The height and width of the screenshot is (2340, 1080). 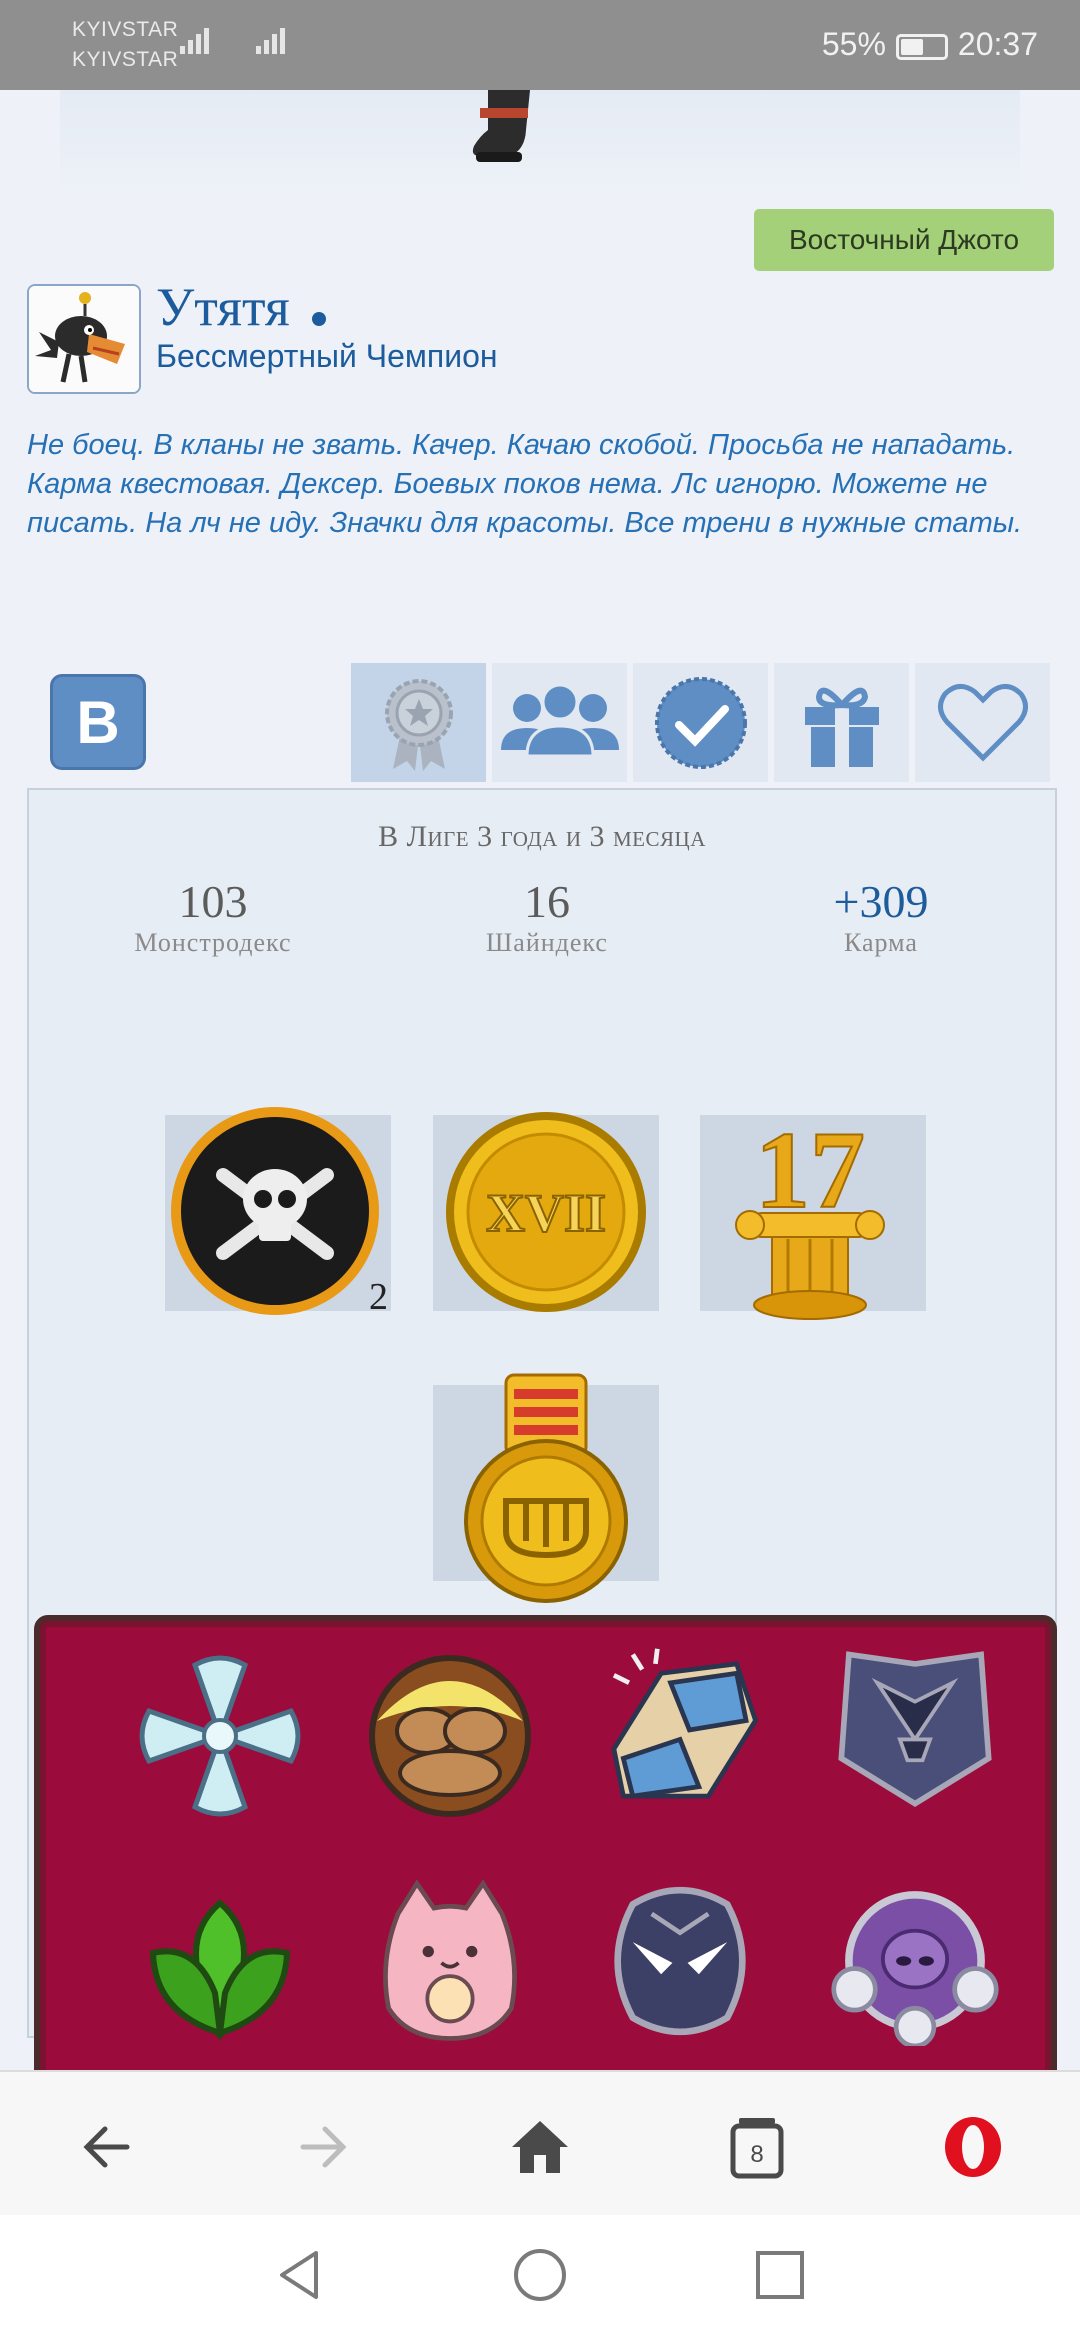 What do you see at coordinates (450, 1961) in the screenshot?
I see `pink-cat-emblem-icon` at bounding box center [450, 1961].